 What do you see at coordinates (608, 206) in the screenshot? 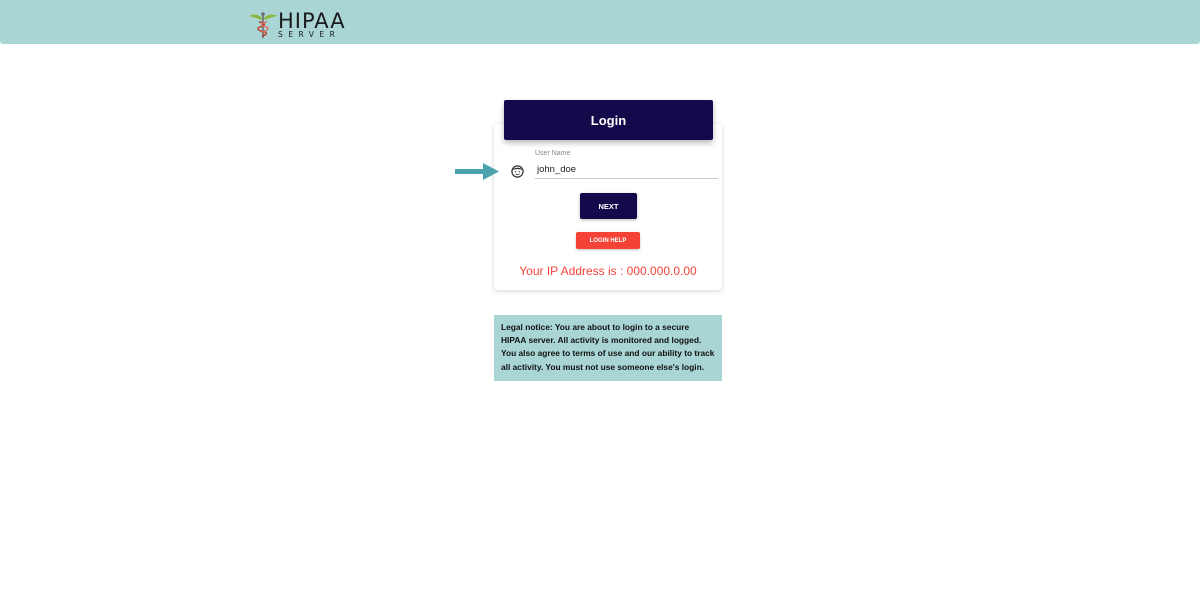
I see `next-button: NEXT` at bounding box center [608, 206].